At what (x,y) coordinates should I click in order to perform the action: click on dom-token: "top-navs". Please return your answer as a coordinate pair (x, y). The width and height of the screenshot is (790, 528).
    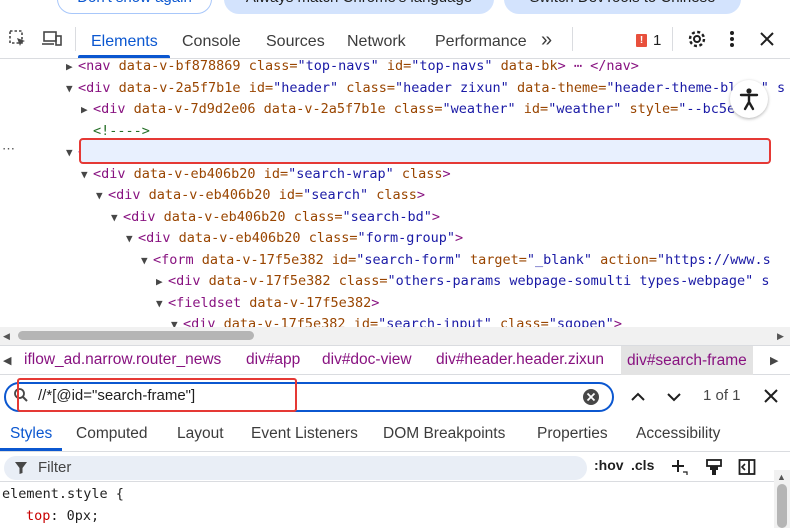
    Looking at the image, I should click on (342, 66).